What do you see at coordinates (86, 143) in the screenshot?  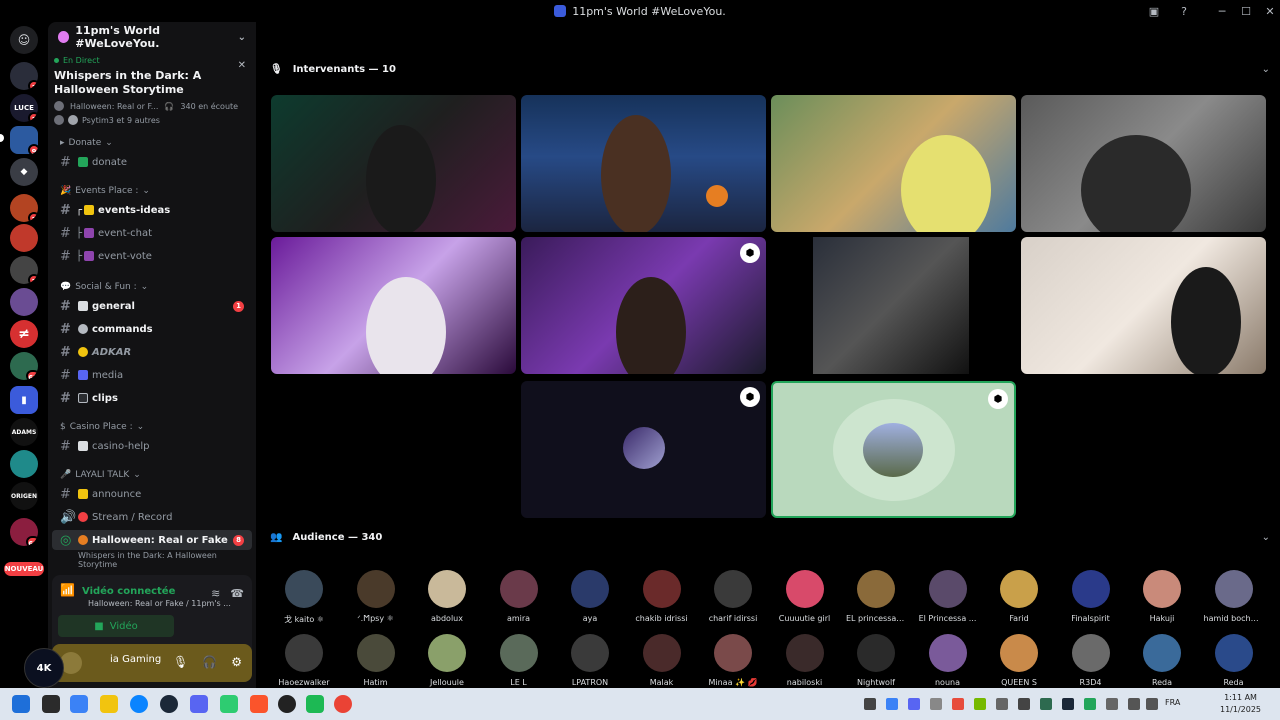 I see `category-donate: ▸ Donate ⌄` at bounding box center [86, 143].